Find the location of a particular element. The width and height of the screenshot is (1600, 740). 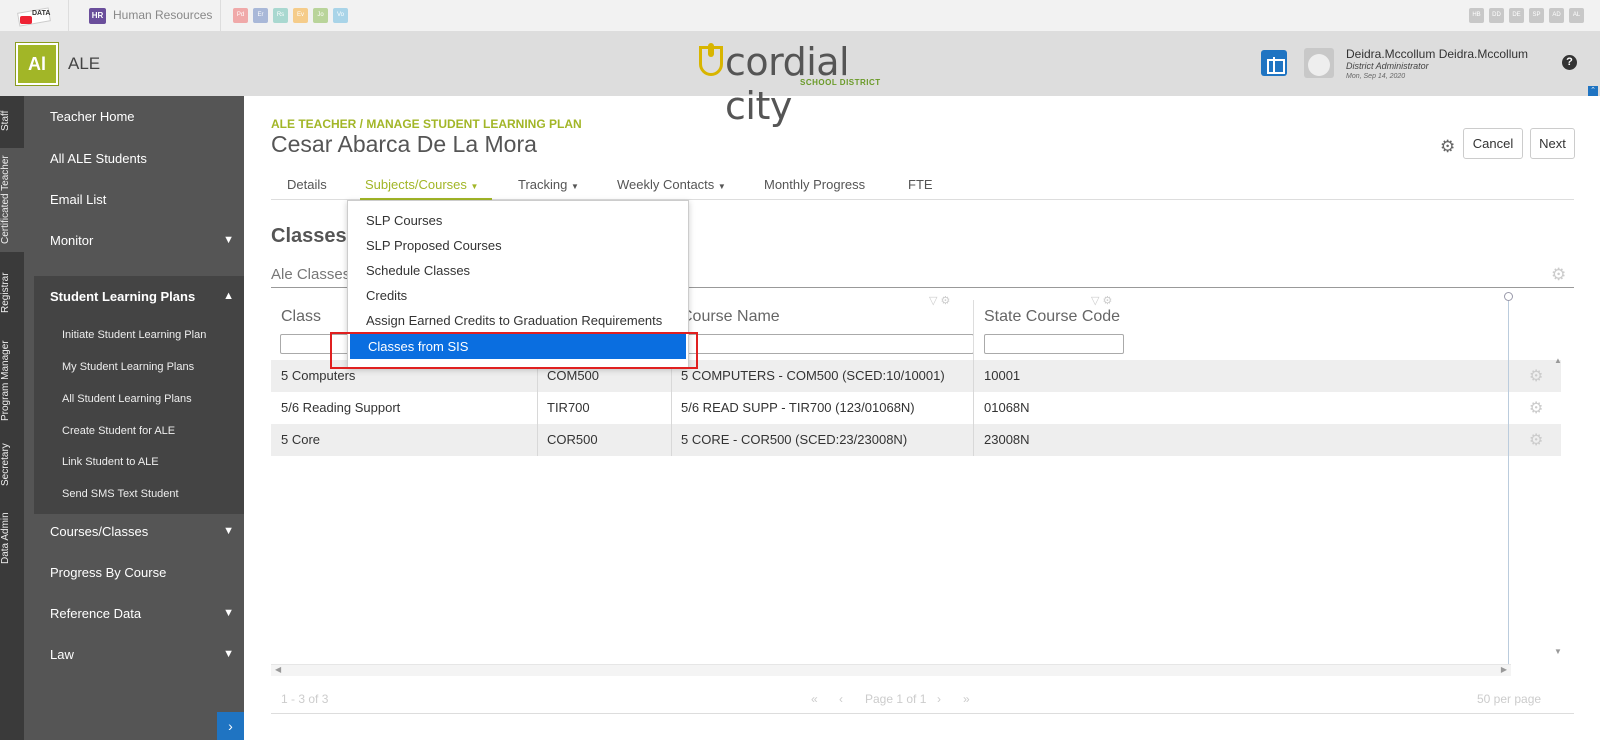

column-resize-line is located at coordinates (1508, 479).